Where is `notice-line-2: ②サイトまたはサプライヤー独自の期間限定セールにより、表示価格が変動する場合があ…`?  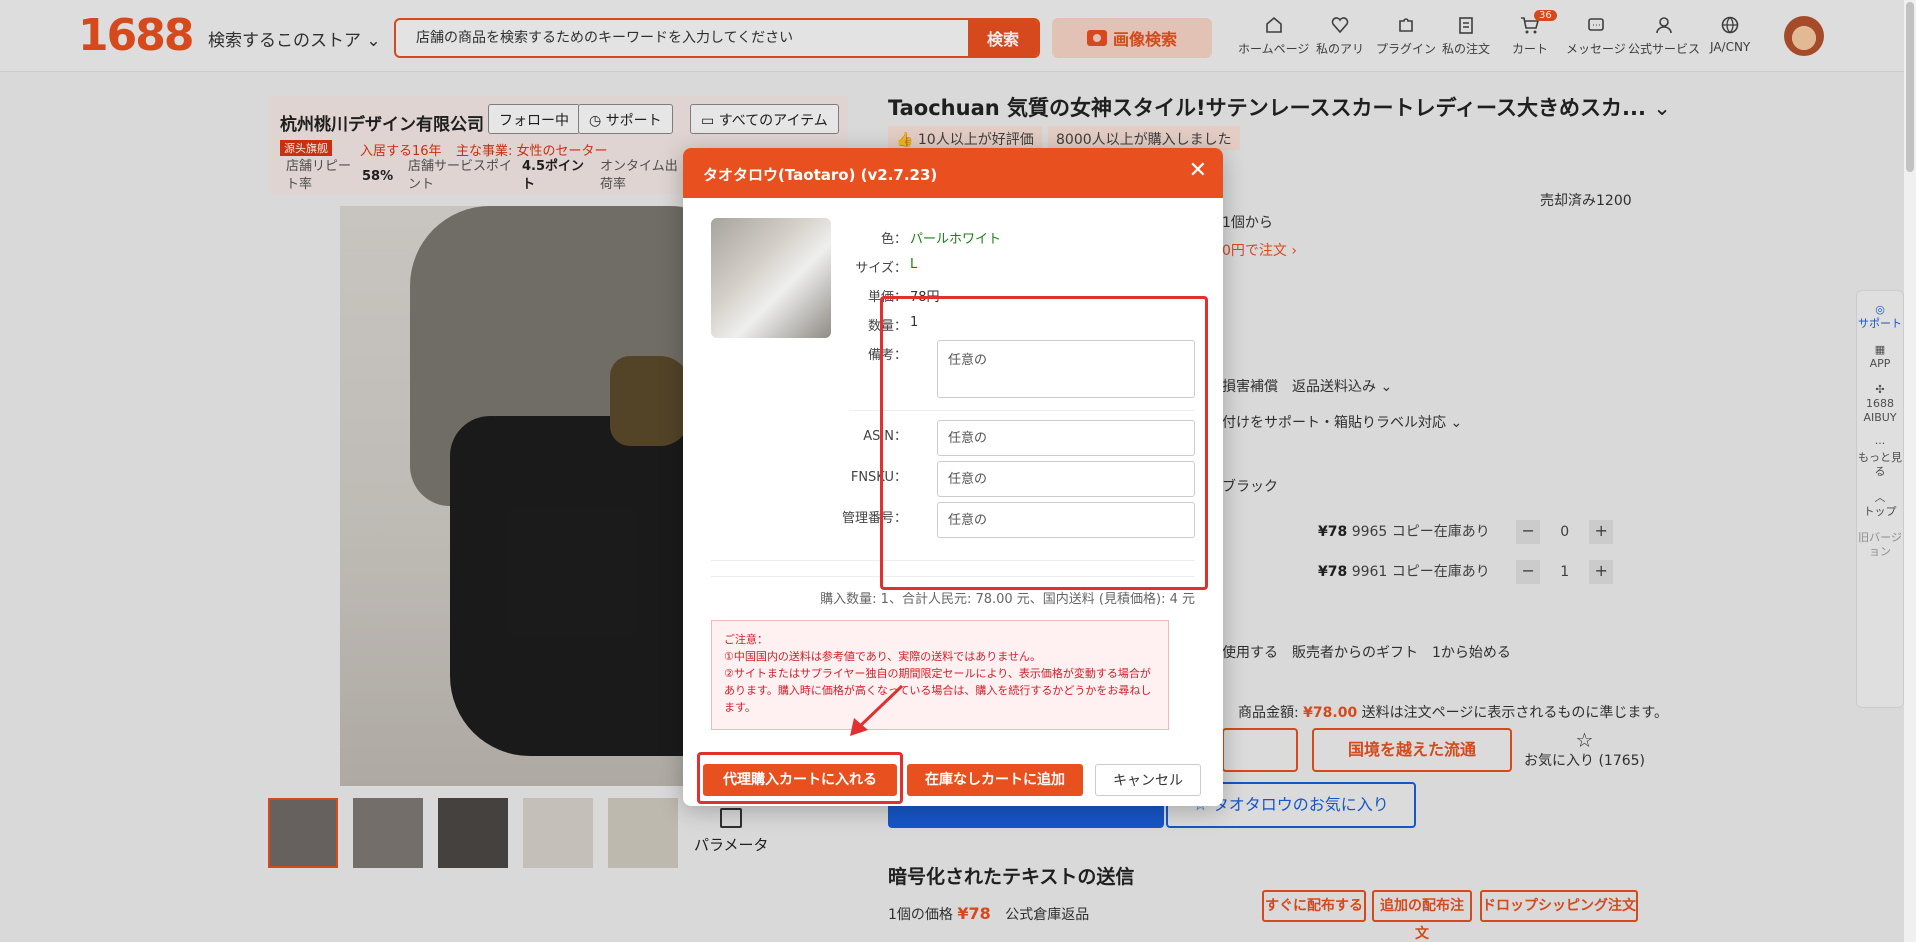
notice-line-2: ②サイトまたはサプライヤー独自の期間限定セールにより、表示価格が変動する場合があ… is located at coordinates (938, 690).